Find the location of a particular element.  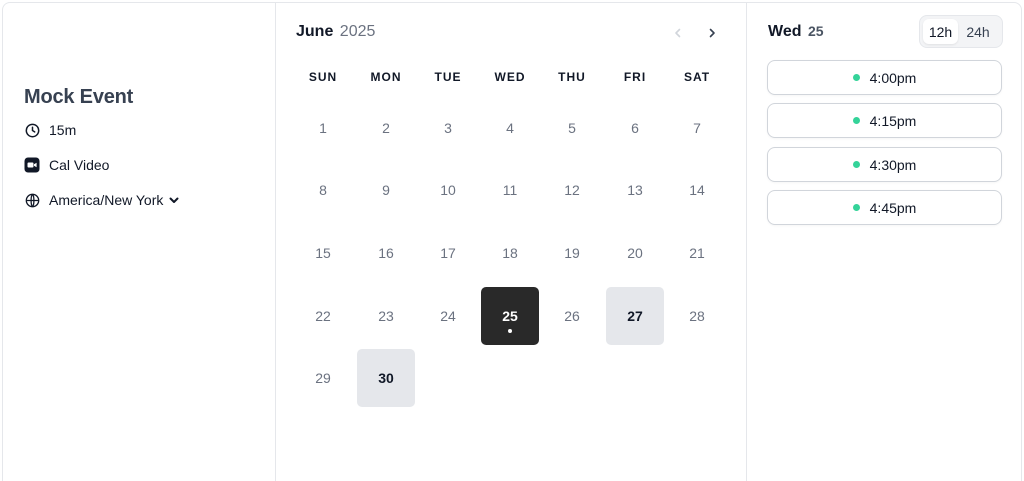

time-slot-button: 4:30pm is located at coordinates (884, 164).